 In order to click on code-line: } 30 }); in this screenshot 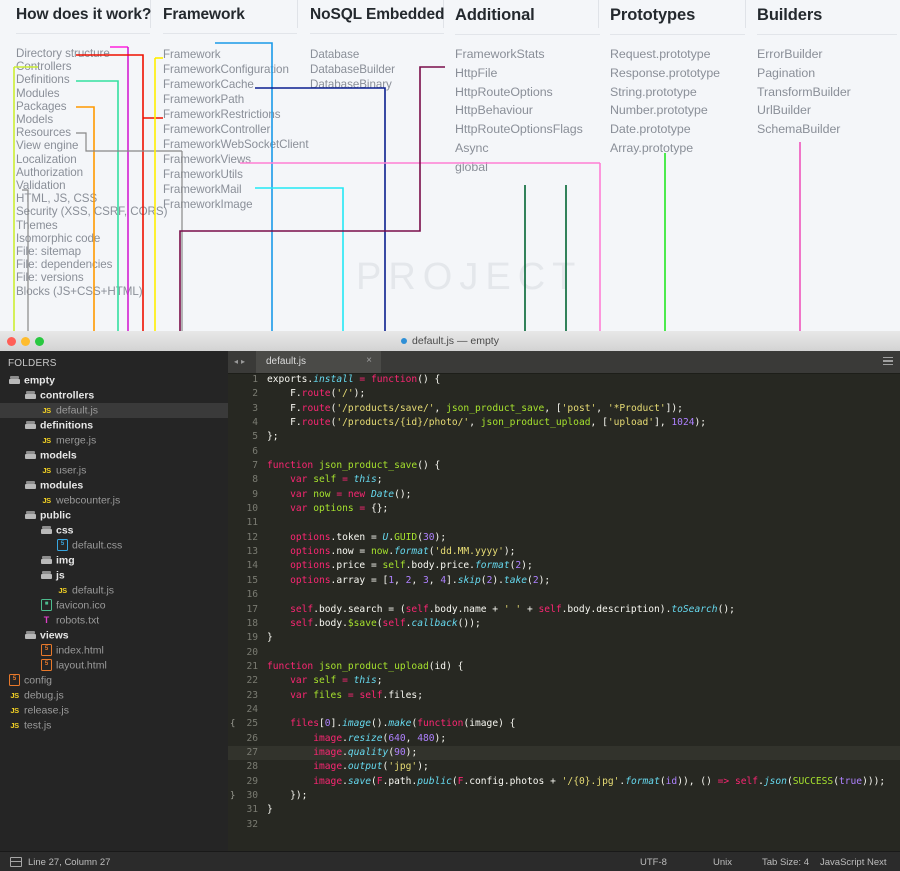, I will do `click(564, 796)`.